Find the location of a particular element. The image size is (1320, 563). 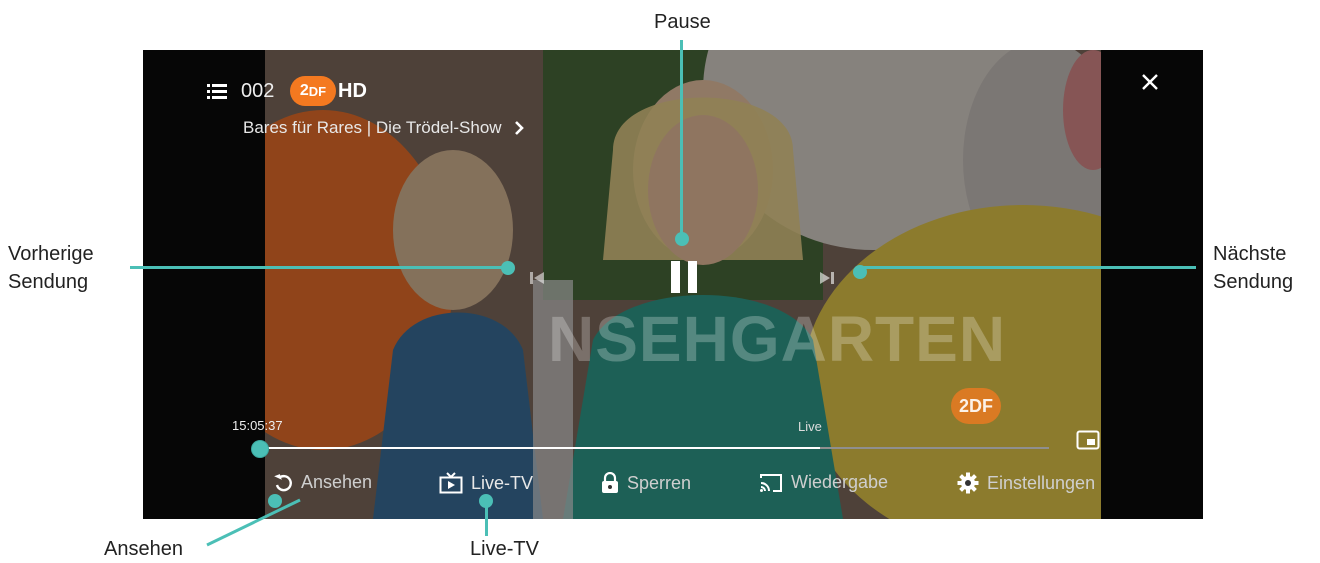

wiedergabe-label: Wiedergabe is located at coordinates (840, 482).